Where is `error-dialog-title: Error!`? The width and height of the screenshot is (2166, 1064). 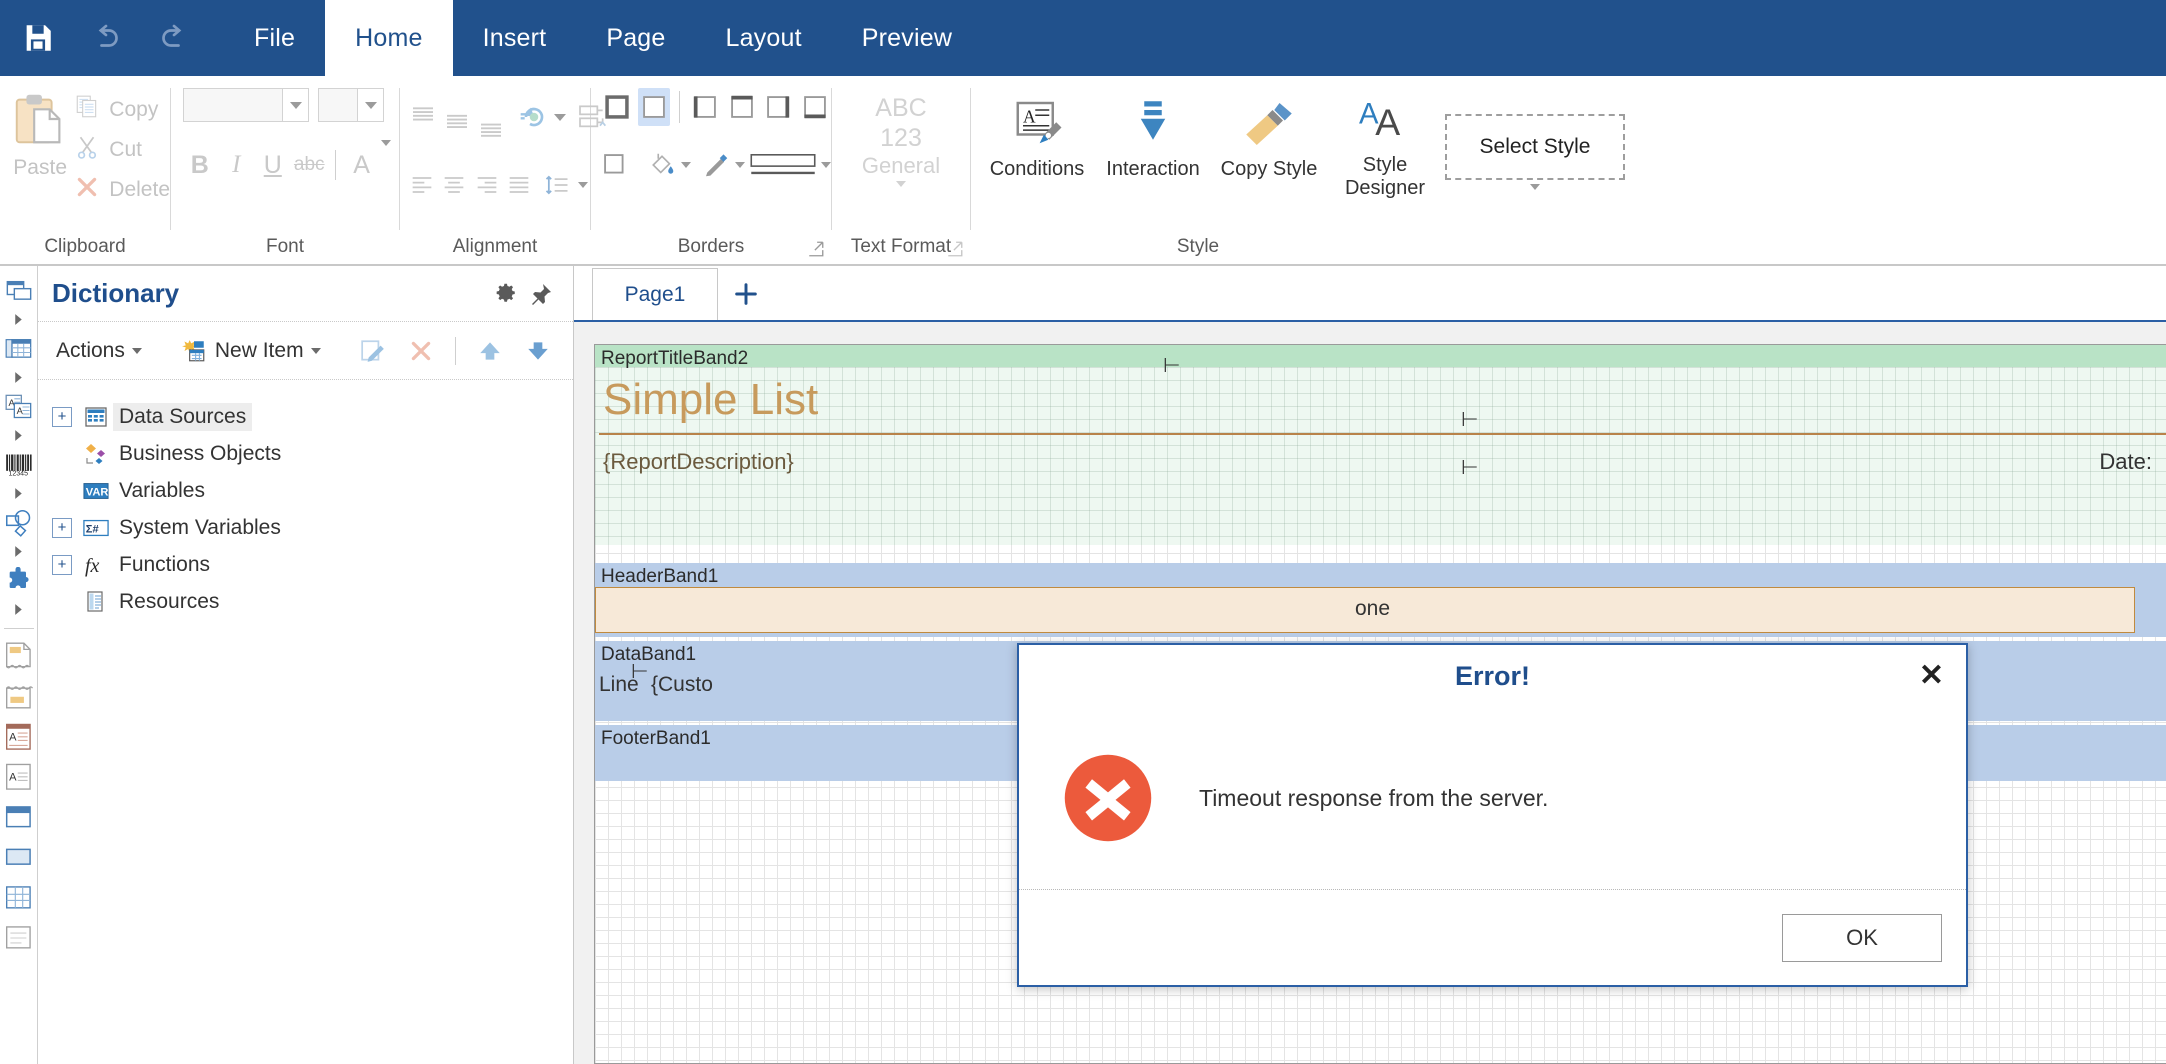
error-dialog-title: Error! is located at coordinates (1492, 675).